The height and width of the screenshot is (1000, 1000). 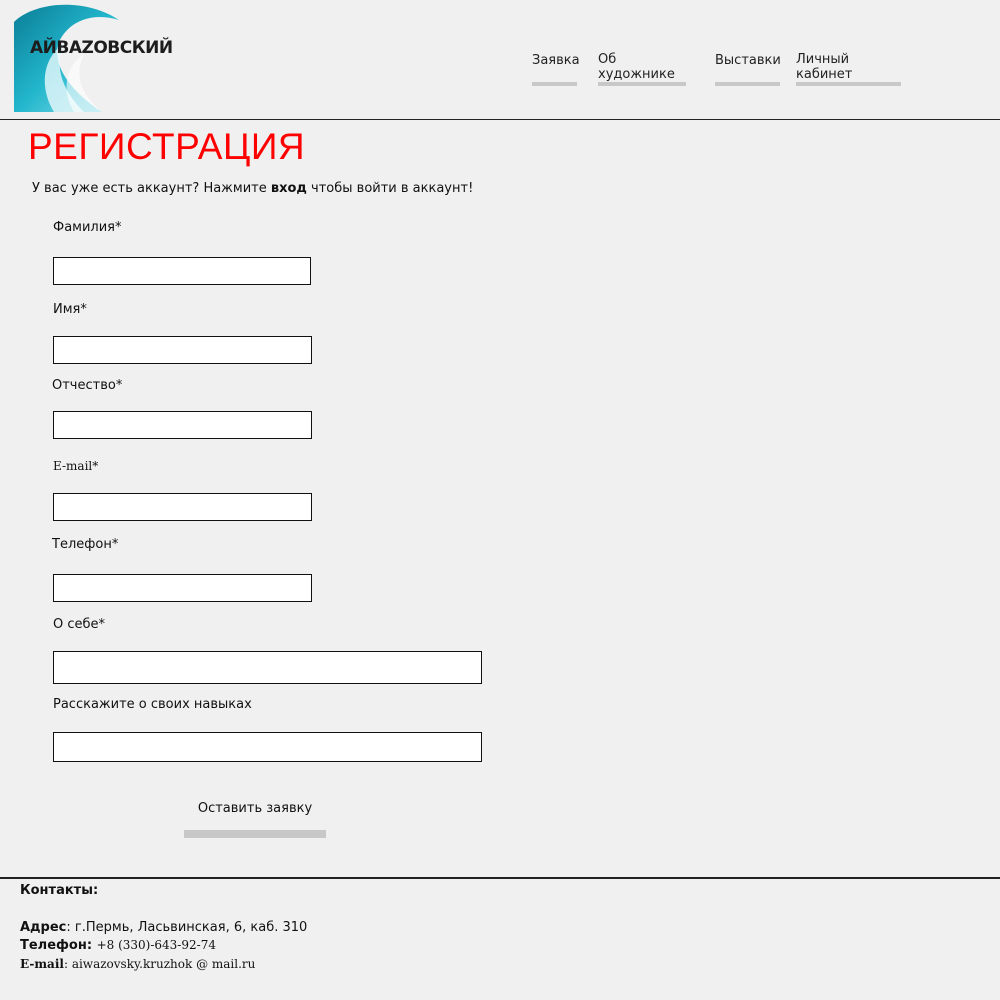 What do you see at coordinates (500, 119) in the screenshot?
I see `header-divider` at bounding box center [500, 119].